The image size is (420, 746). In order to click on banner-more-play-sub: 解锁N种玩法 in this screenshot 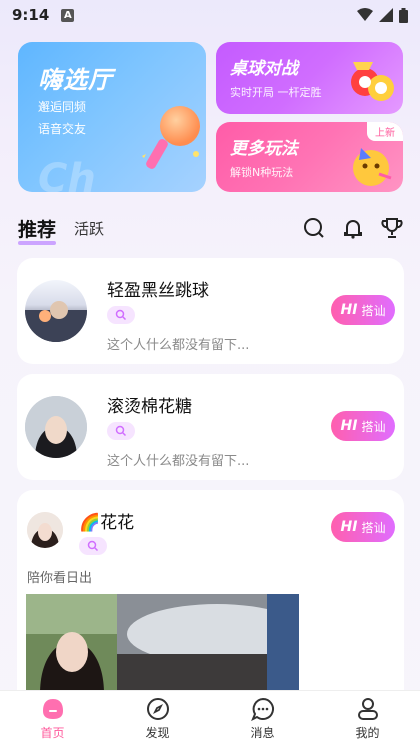, I will do `click(262, 172)`.